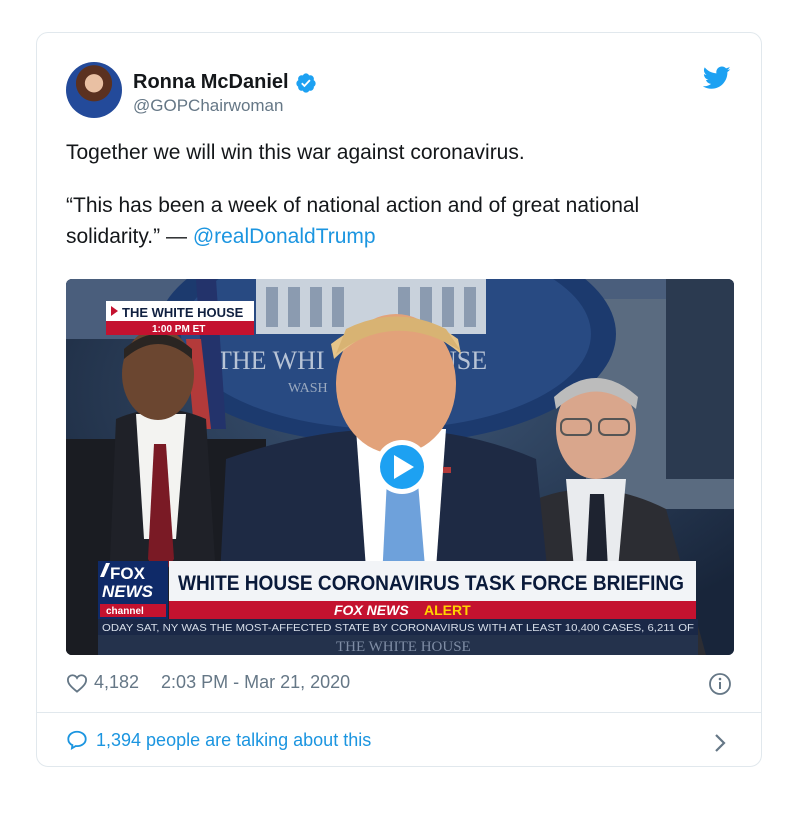  I want to click on avatar, so click(94, 90).